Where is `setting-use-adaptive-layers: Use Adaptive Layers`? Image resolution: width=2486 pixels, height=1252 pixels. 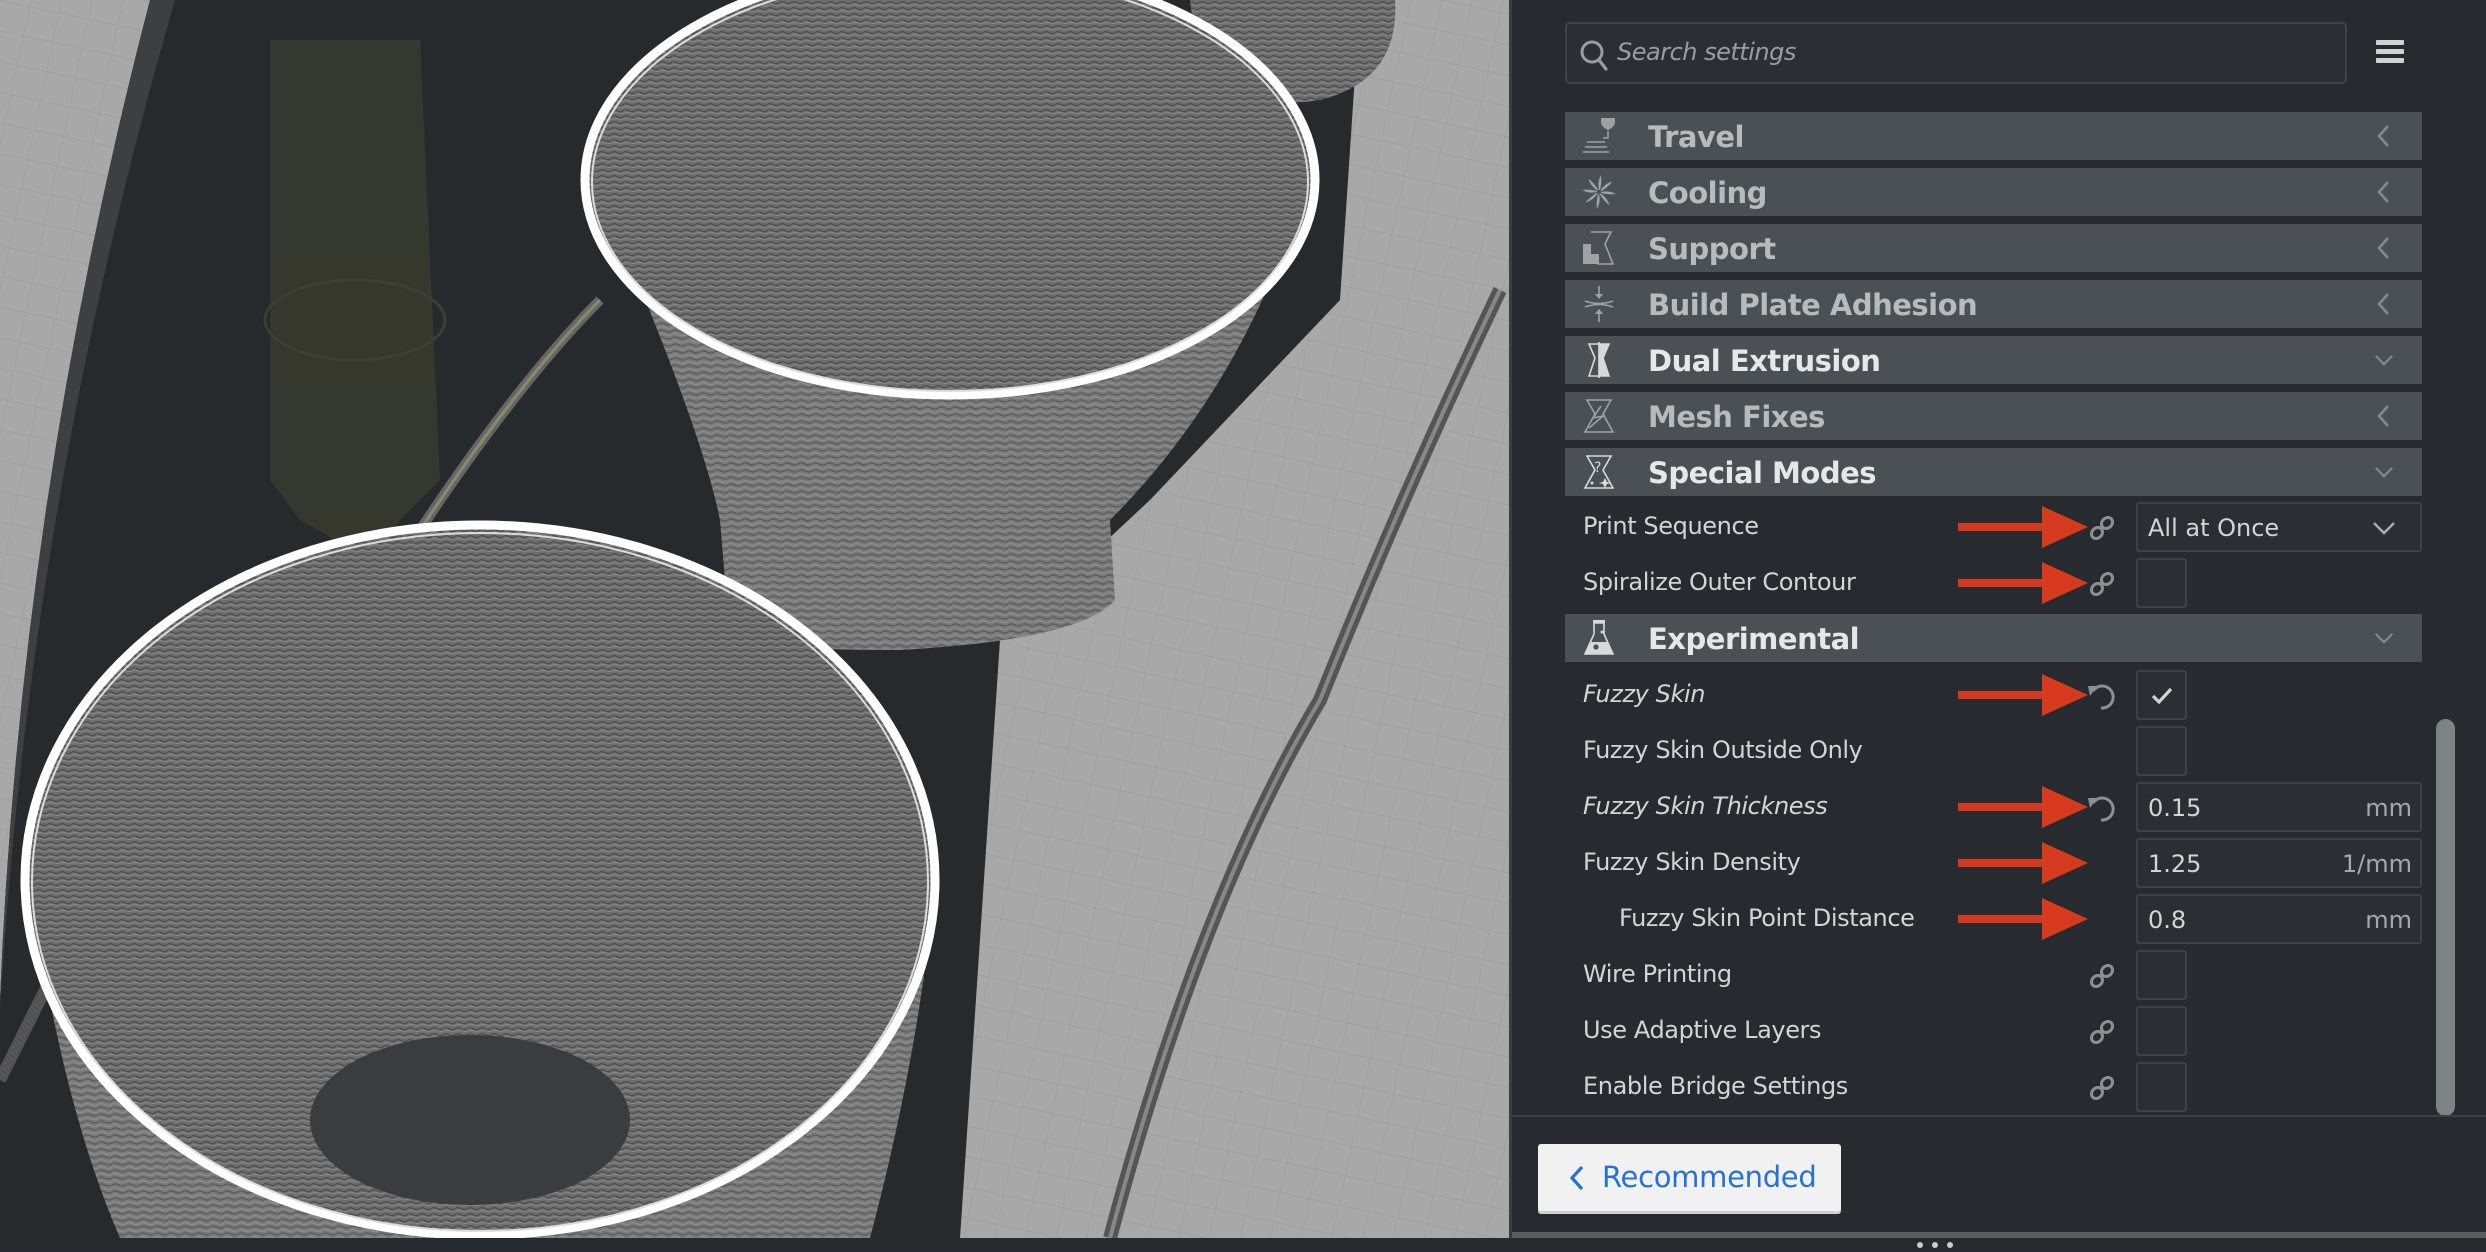
setting-use-adaptive-layers: Use Adaptive Layers is located at coordinates (1993, 1031).